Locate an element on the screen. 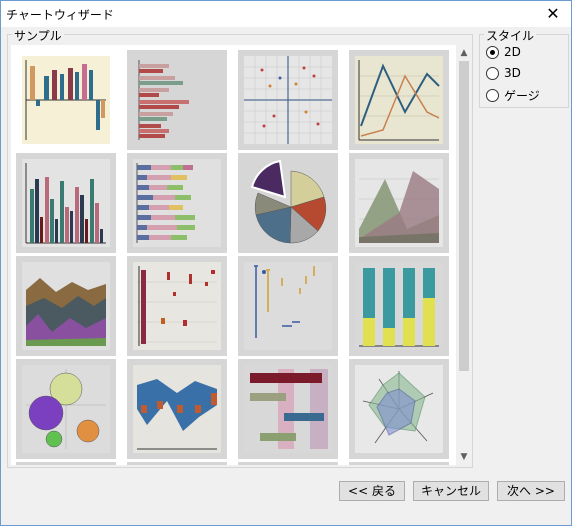 The width and height of the screenshot is (572, 526). line-chart-icon is located at coordinates (399, 100).